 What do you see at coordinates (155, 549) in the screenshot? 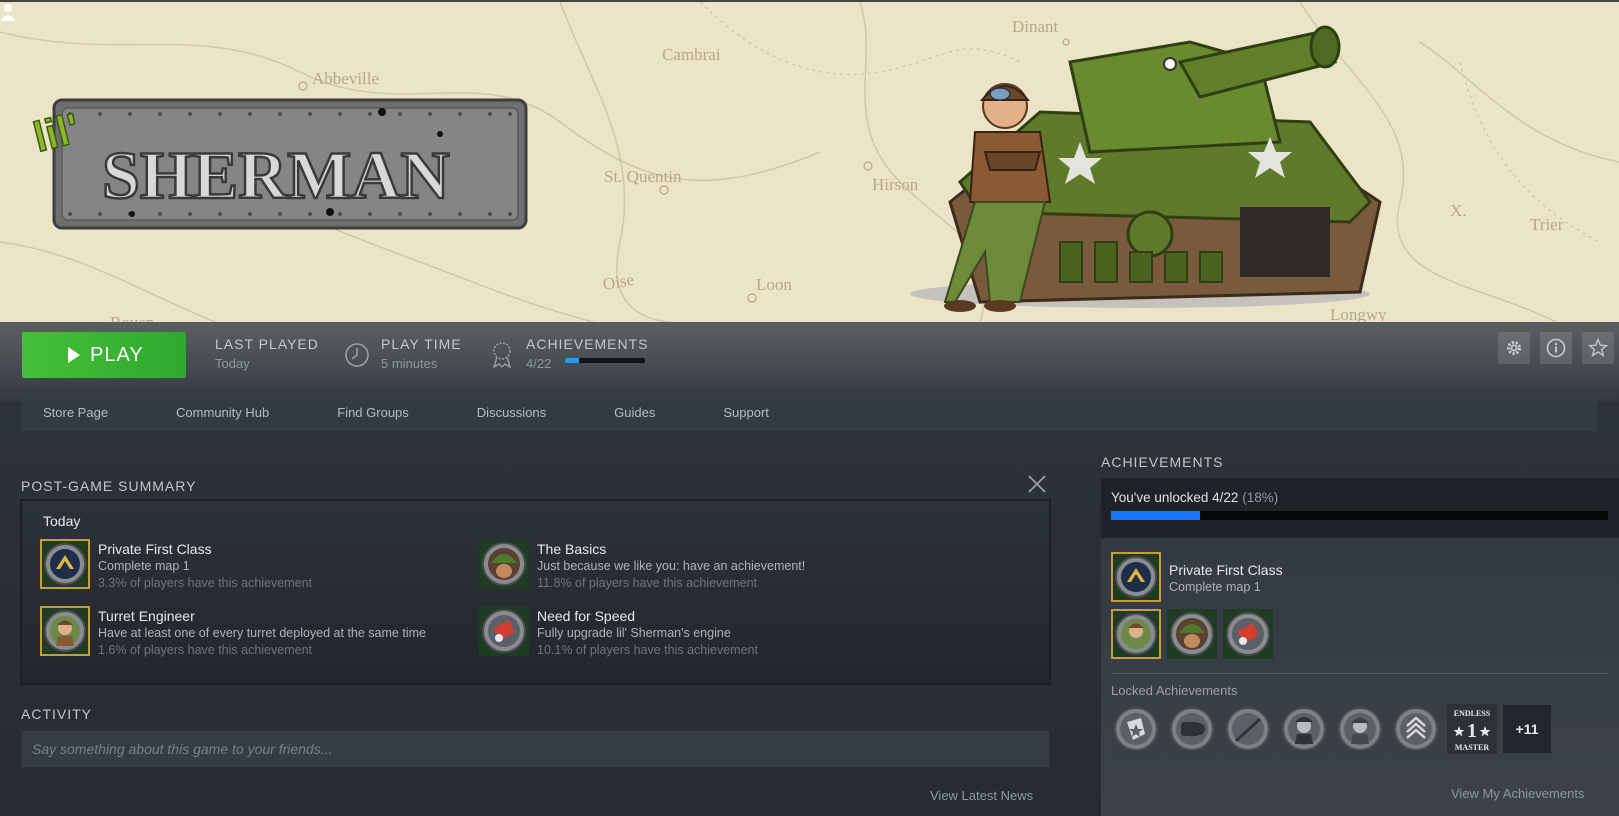
I see `achievement-name: Private First Class` at bounding box center [155, 549].